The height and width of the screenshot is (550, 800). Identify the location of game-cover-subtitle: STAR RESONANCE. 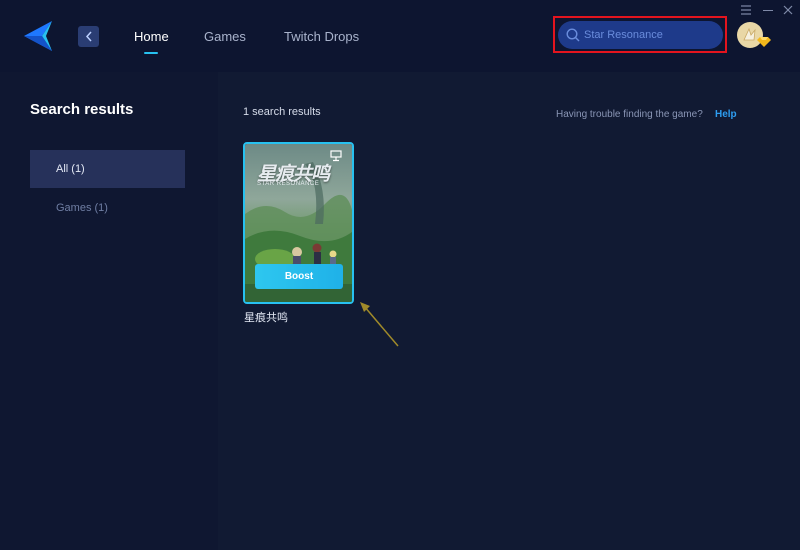
(288, 184).